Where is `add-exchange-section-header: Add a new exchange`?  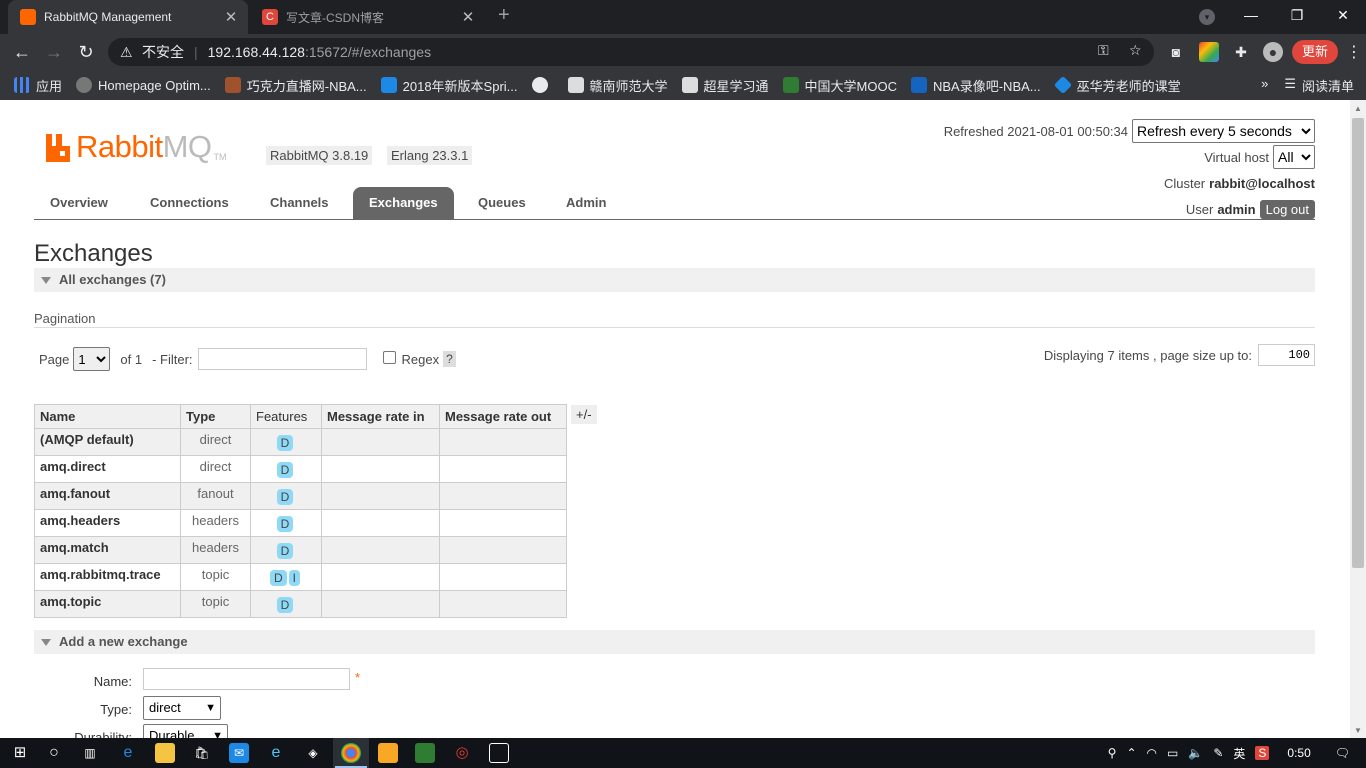 add-exchange-section-header: Add a new exchange is located at coordinates (674, 642).